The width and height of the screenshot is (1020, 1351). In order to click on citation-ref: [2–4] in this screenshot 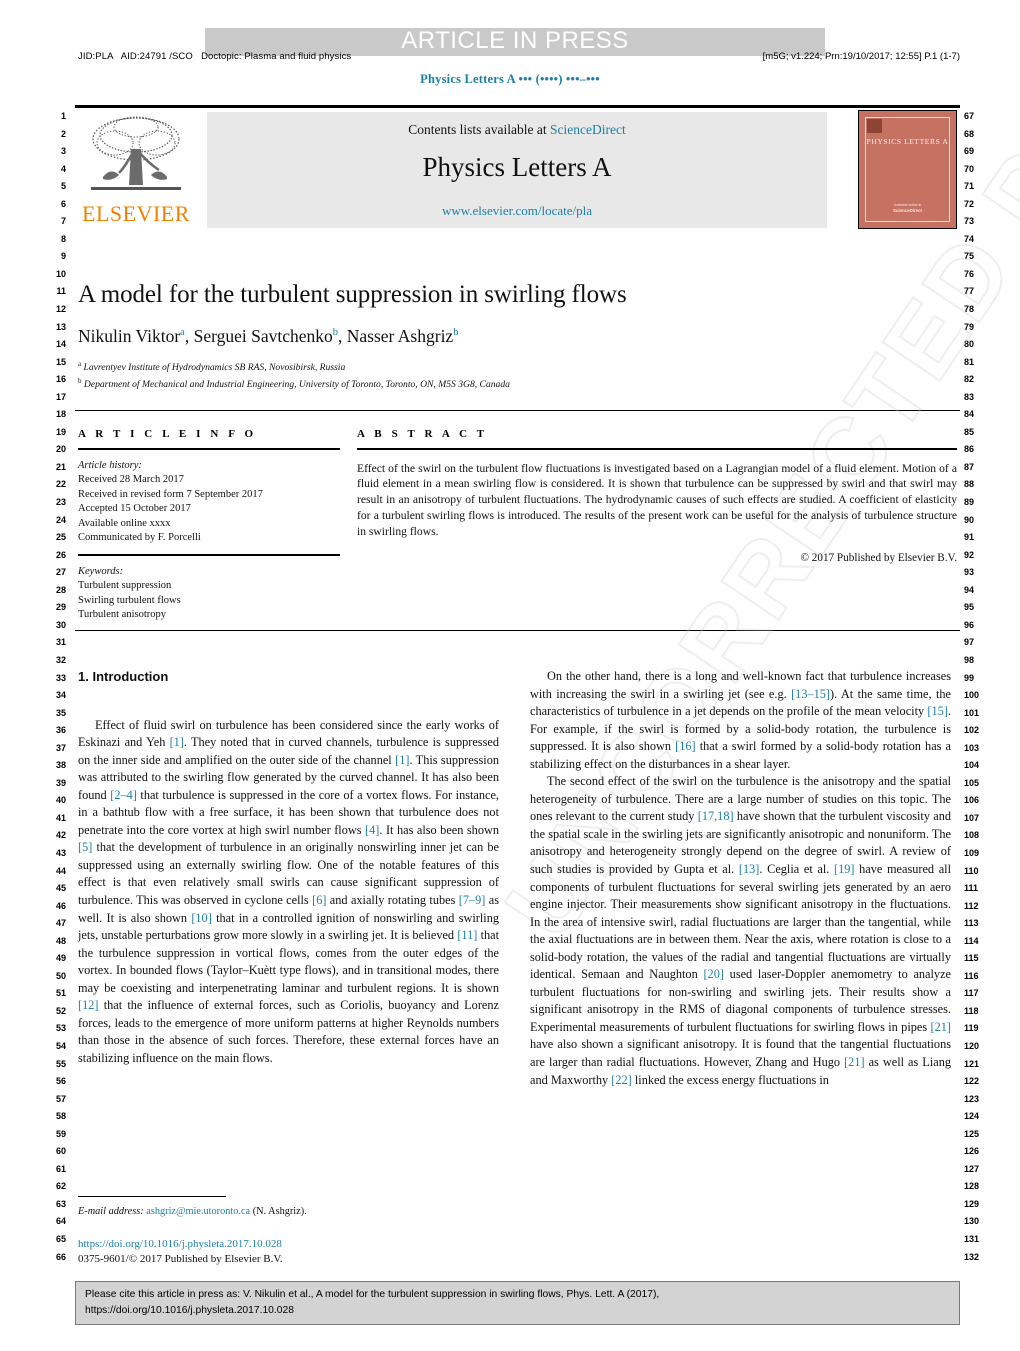, I will do `click(123, 795)`.